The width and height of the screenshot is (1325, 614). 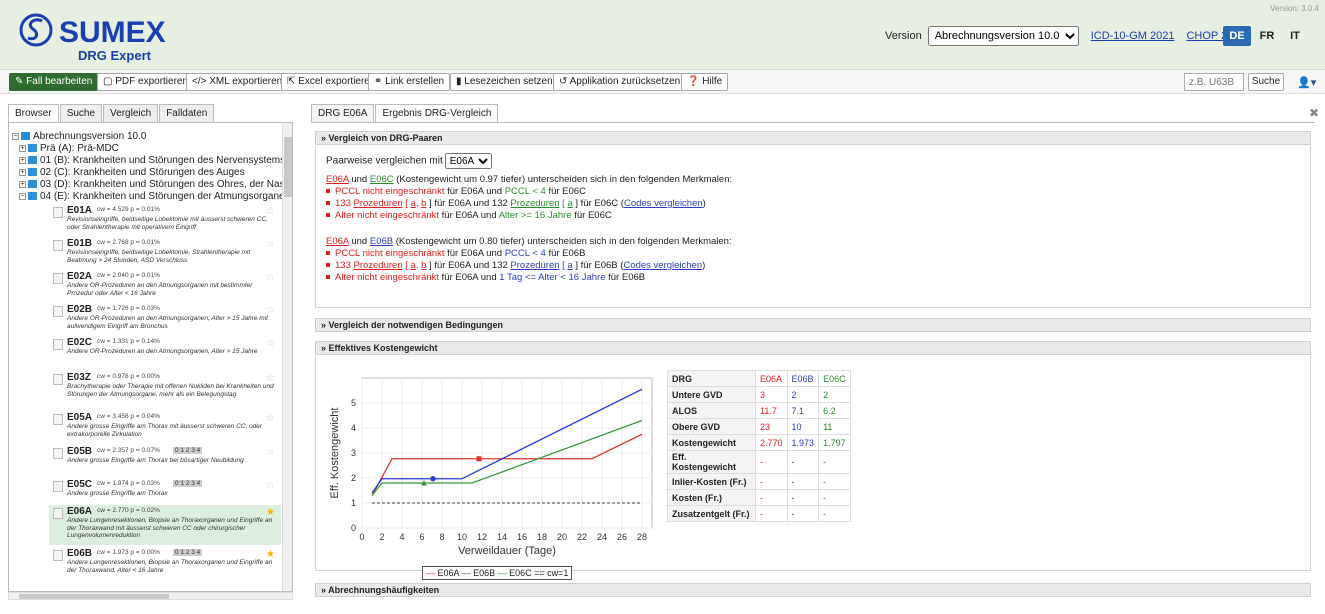 I want to click on section-title: Vergleich von DRG-Paaren, so click(x=385, y=138).